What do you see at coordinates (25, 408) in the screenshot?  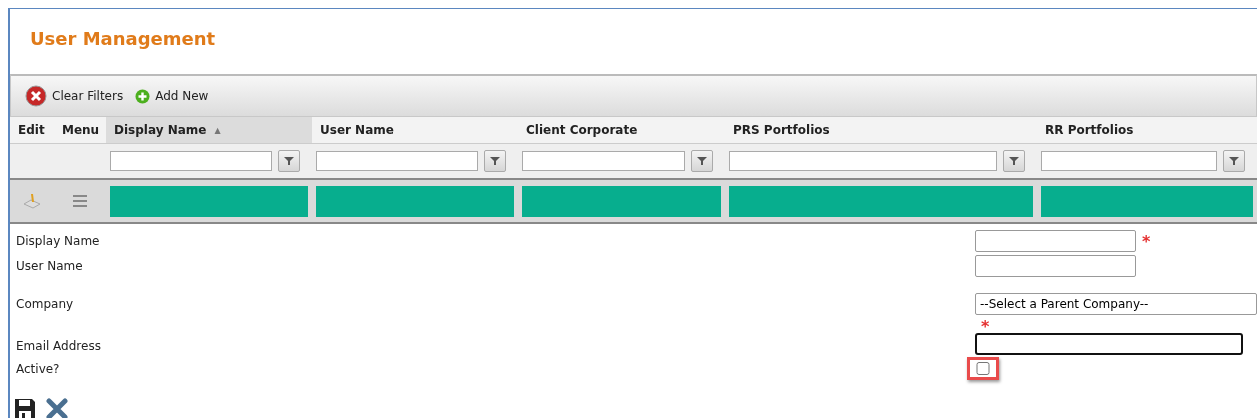 I see `save-icon` at bounding box center [25, 408].